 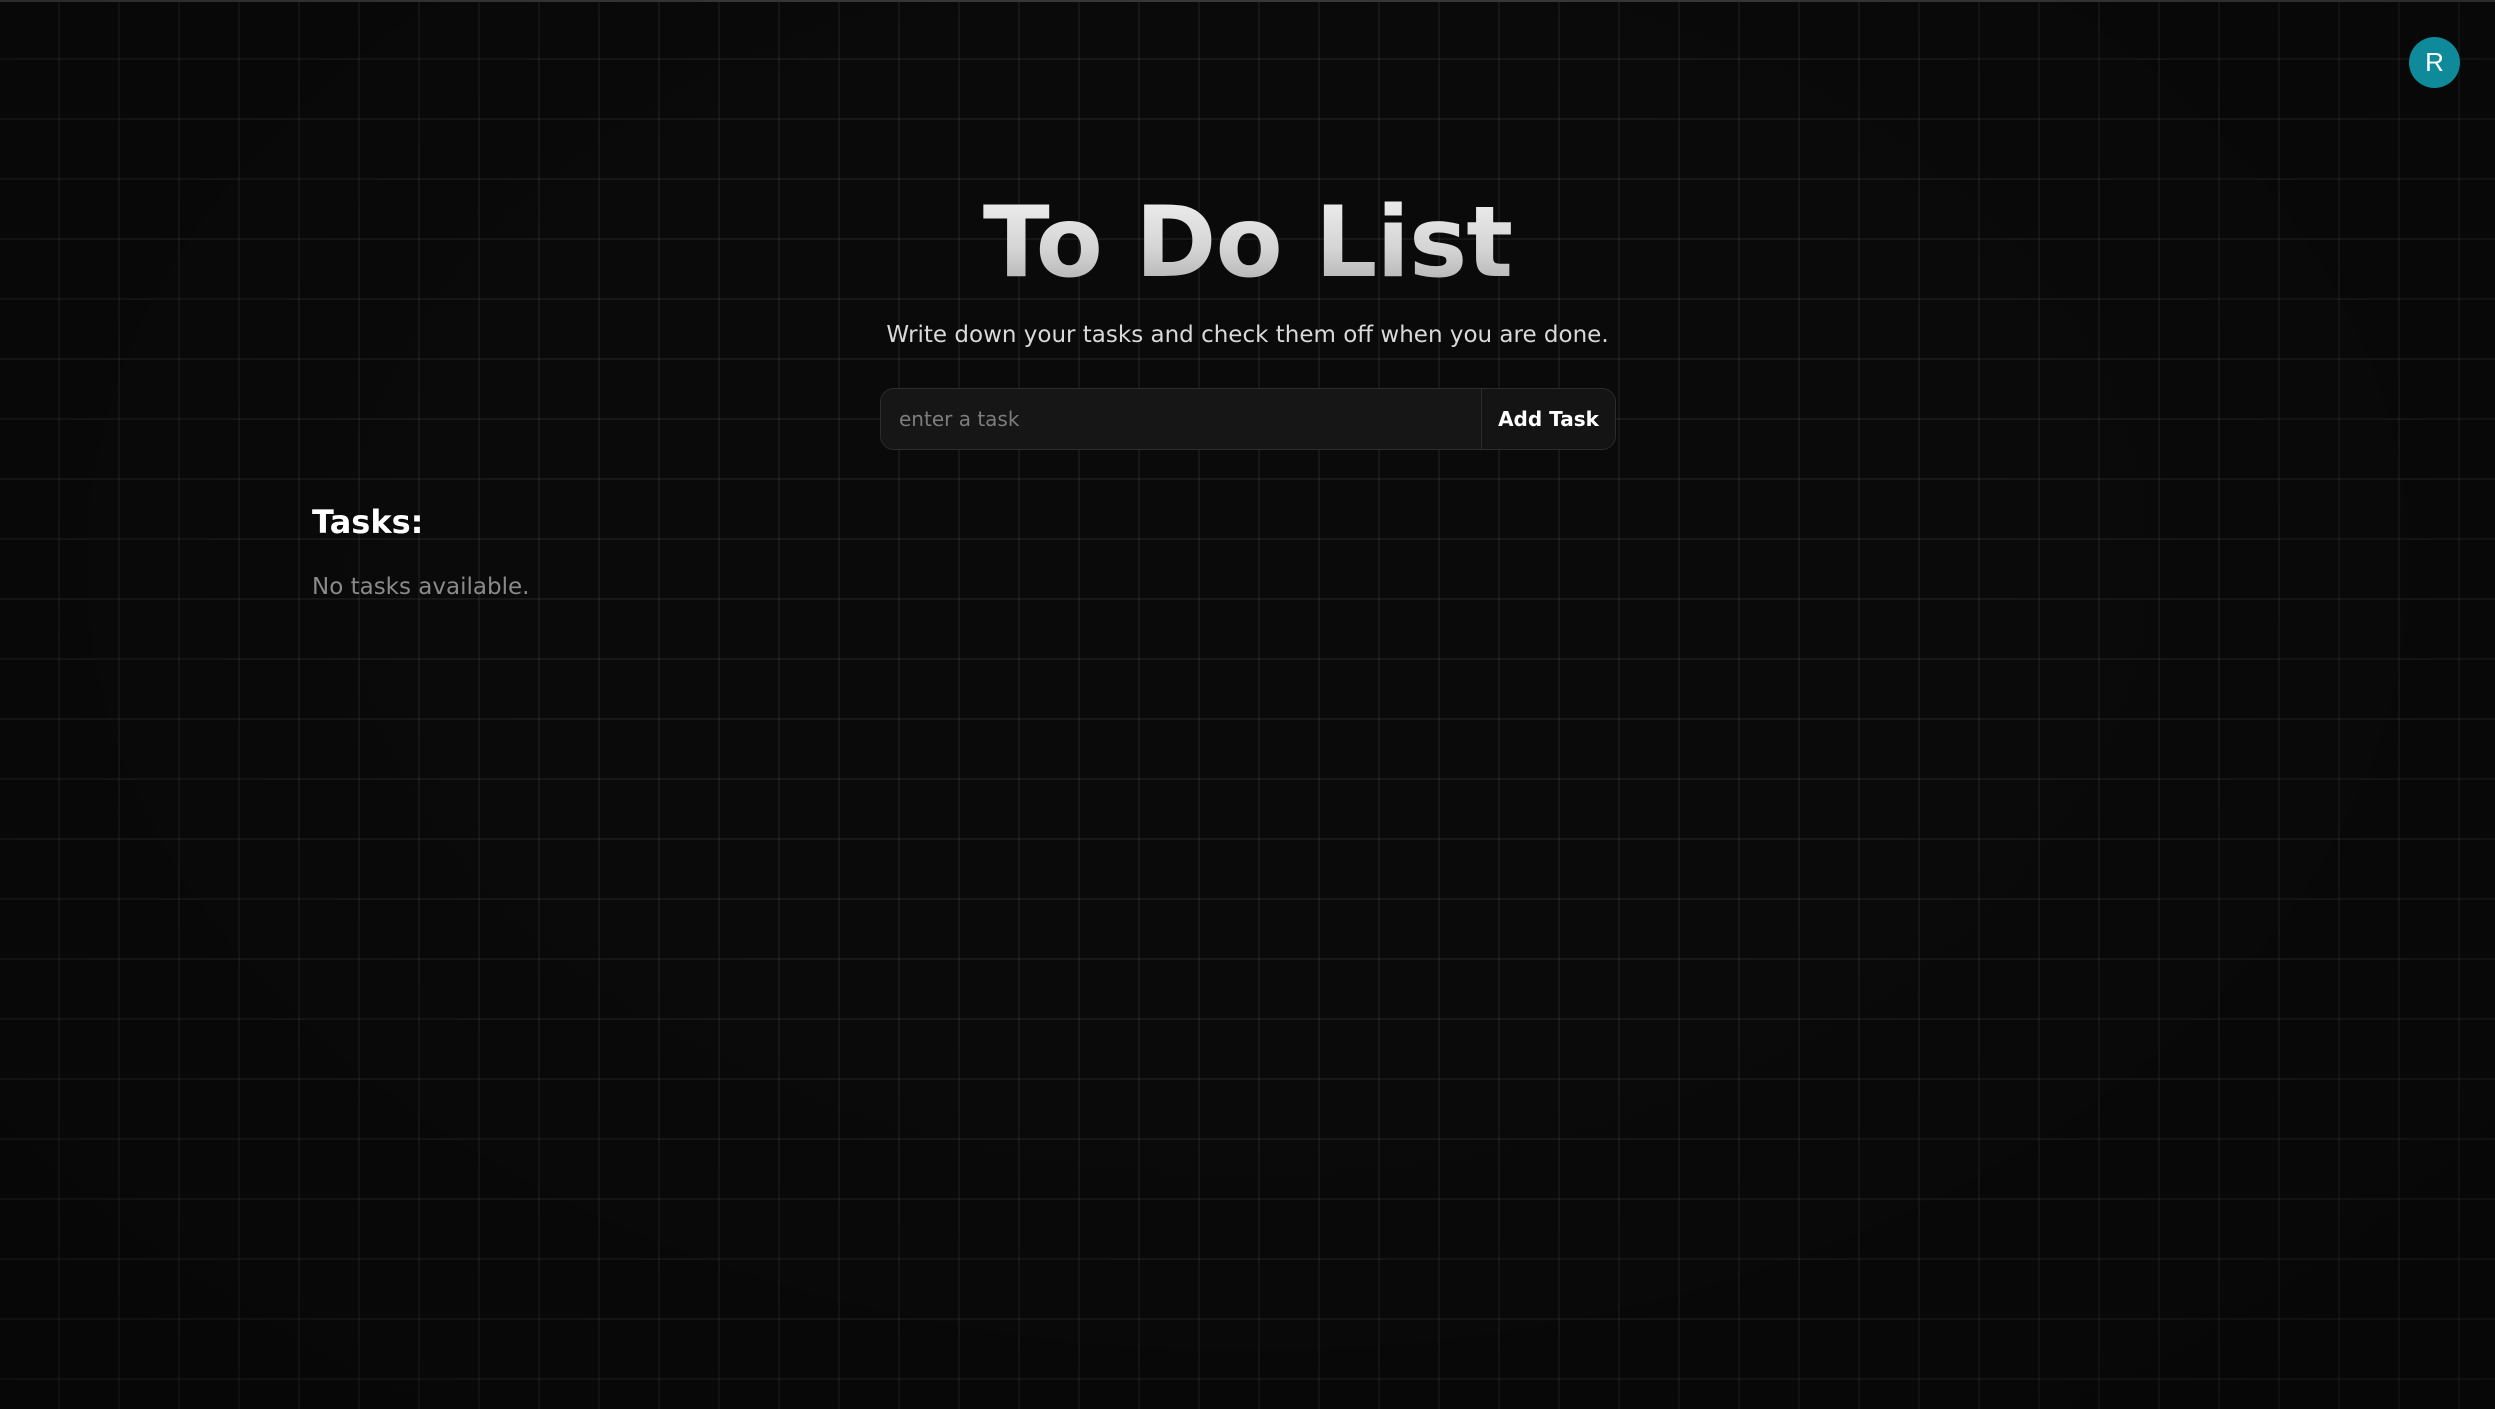 I want to click on add-task-button: Add Task, so click(x=1548, y=419).